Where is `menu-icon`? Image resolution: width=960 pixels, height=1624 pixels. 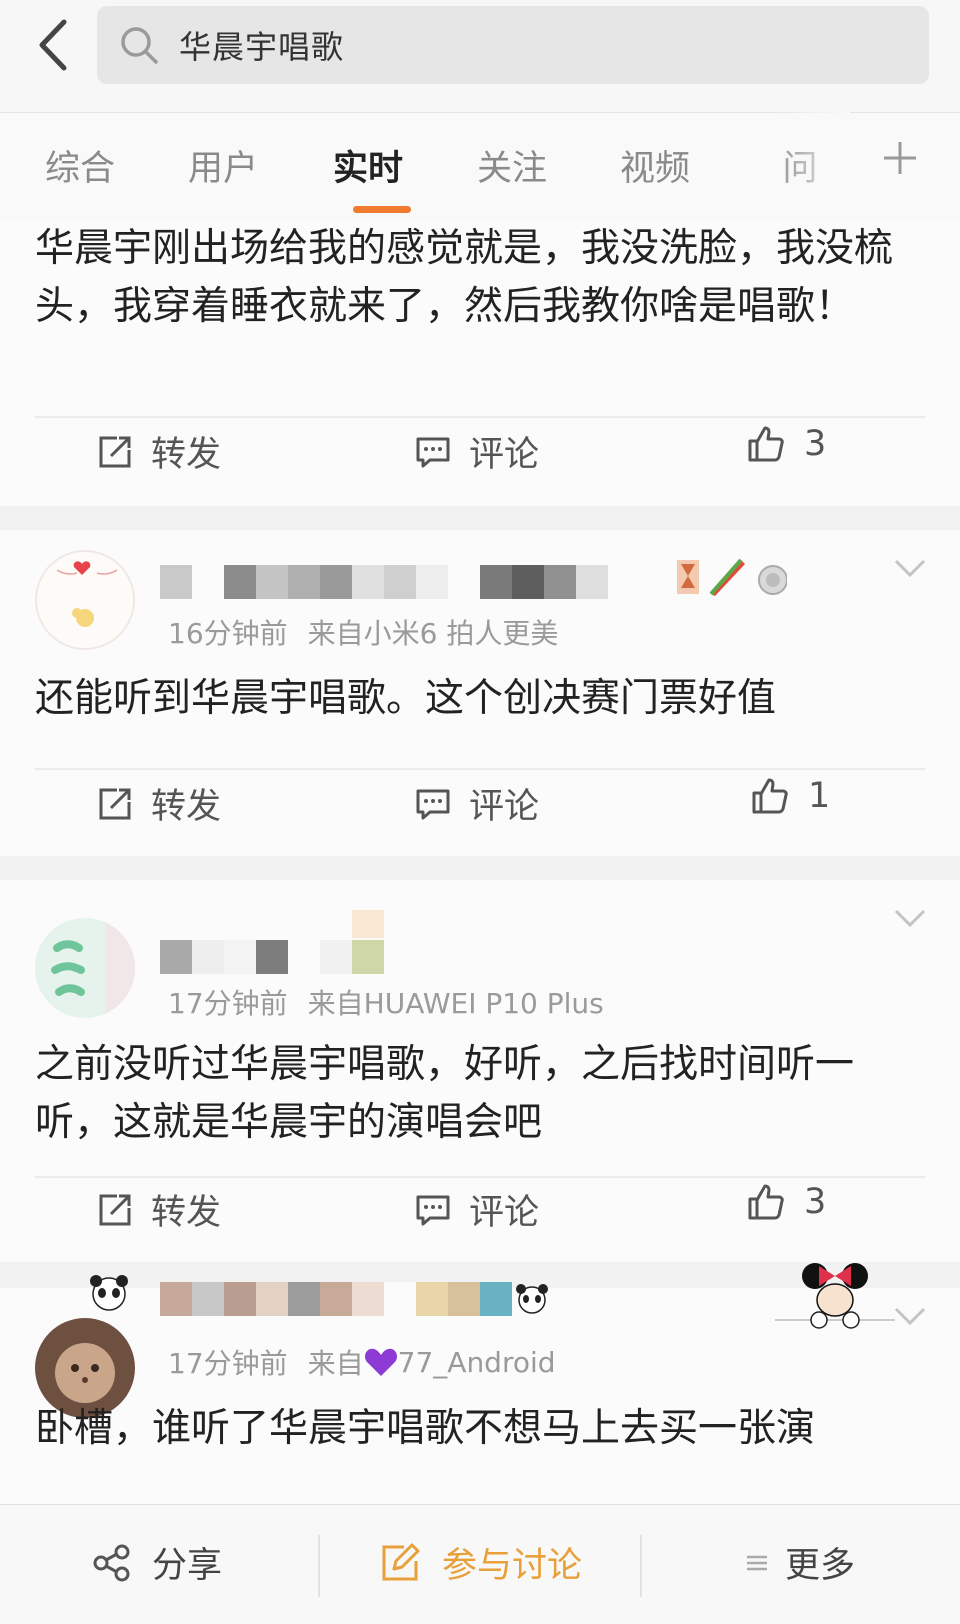
menu-icon is located at coordinates (757, 1562).